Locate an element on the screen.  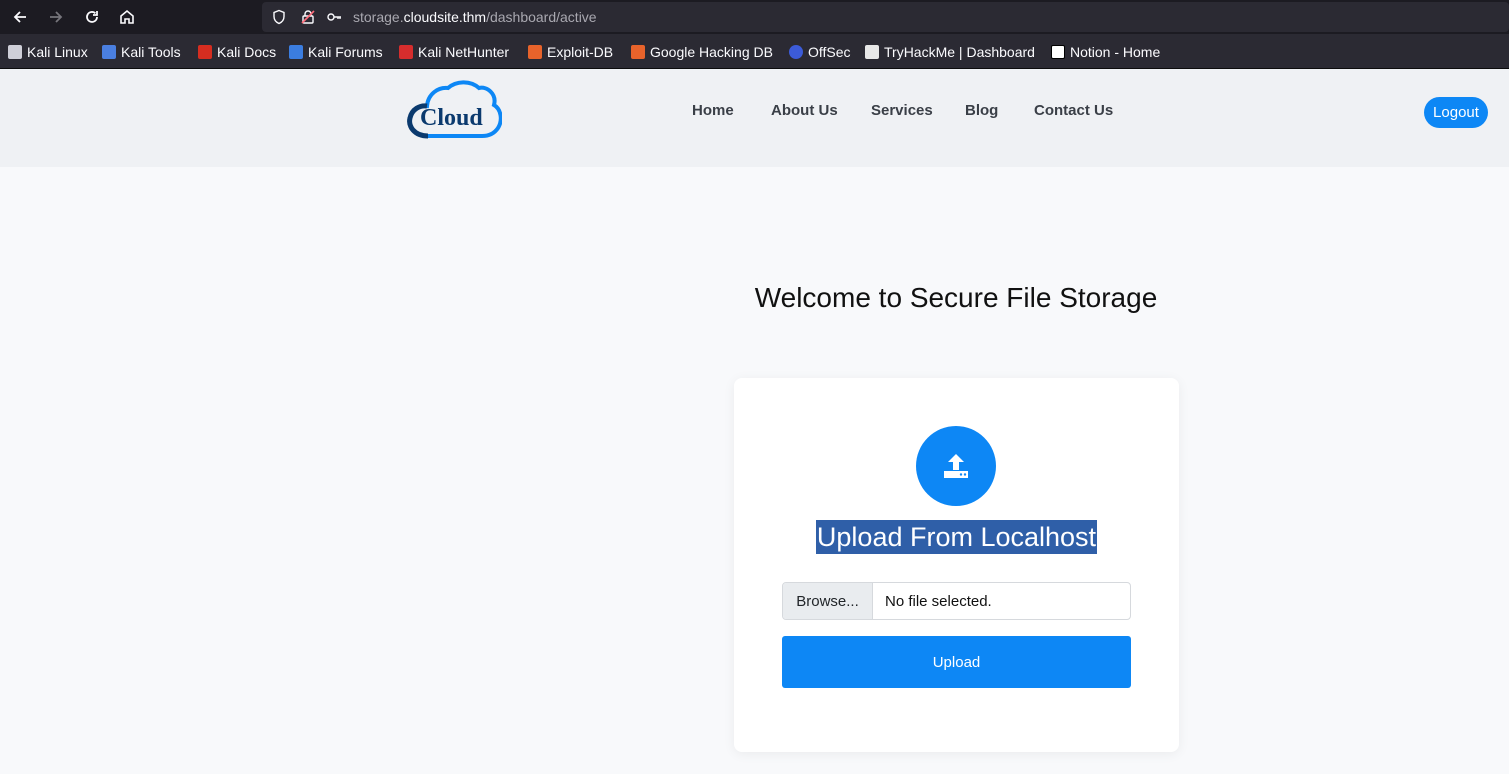
bookmark-label: Kali Tools is located at coordinates (151, 52).